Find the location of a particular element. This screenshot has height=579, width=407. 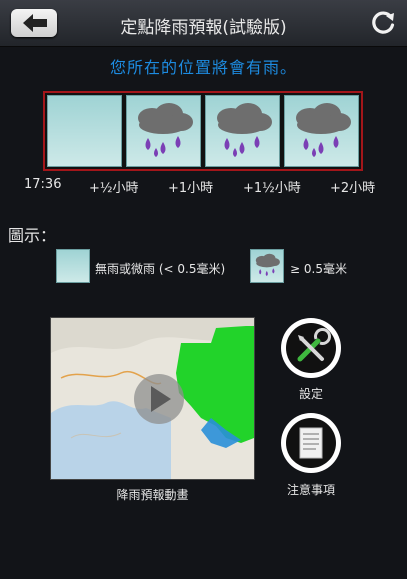

rain-animation-thumbnail is located at coordinates (152, 398).